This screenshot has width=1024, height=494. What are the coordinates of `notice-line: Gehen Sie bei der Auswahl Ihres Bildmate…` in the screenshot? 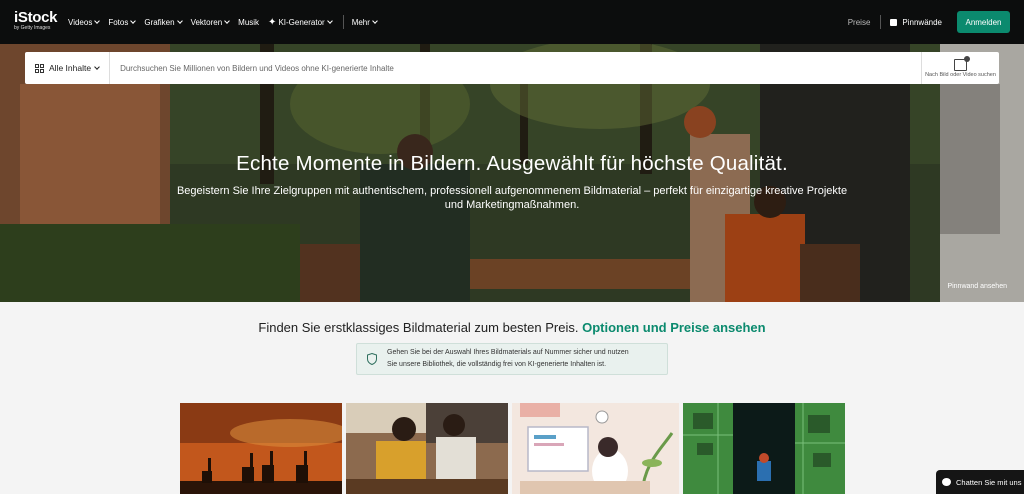 It's located at (508, 352).